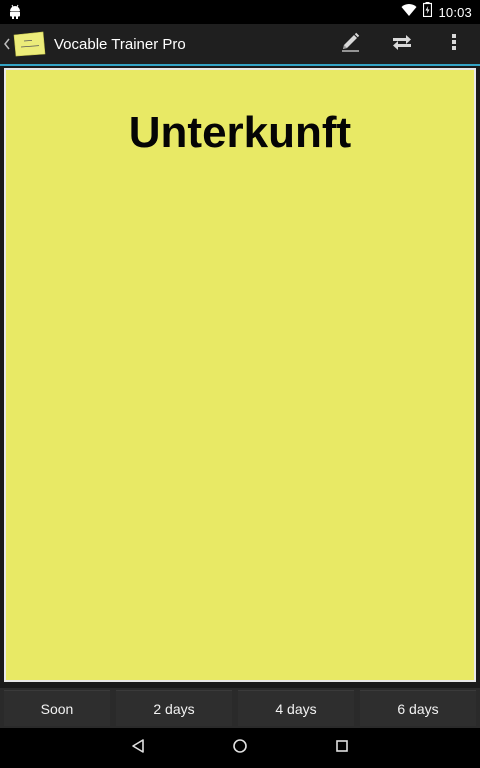  I want to click on app-title: Vocable Trainer Pro, so click(120, 44).